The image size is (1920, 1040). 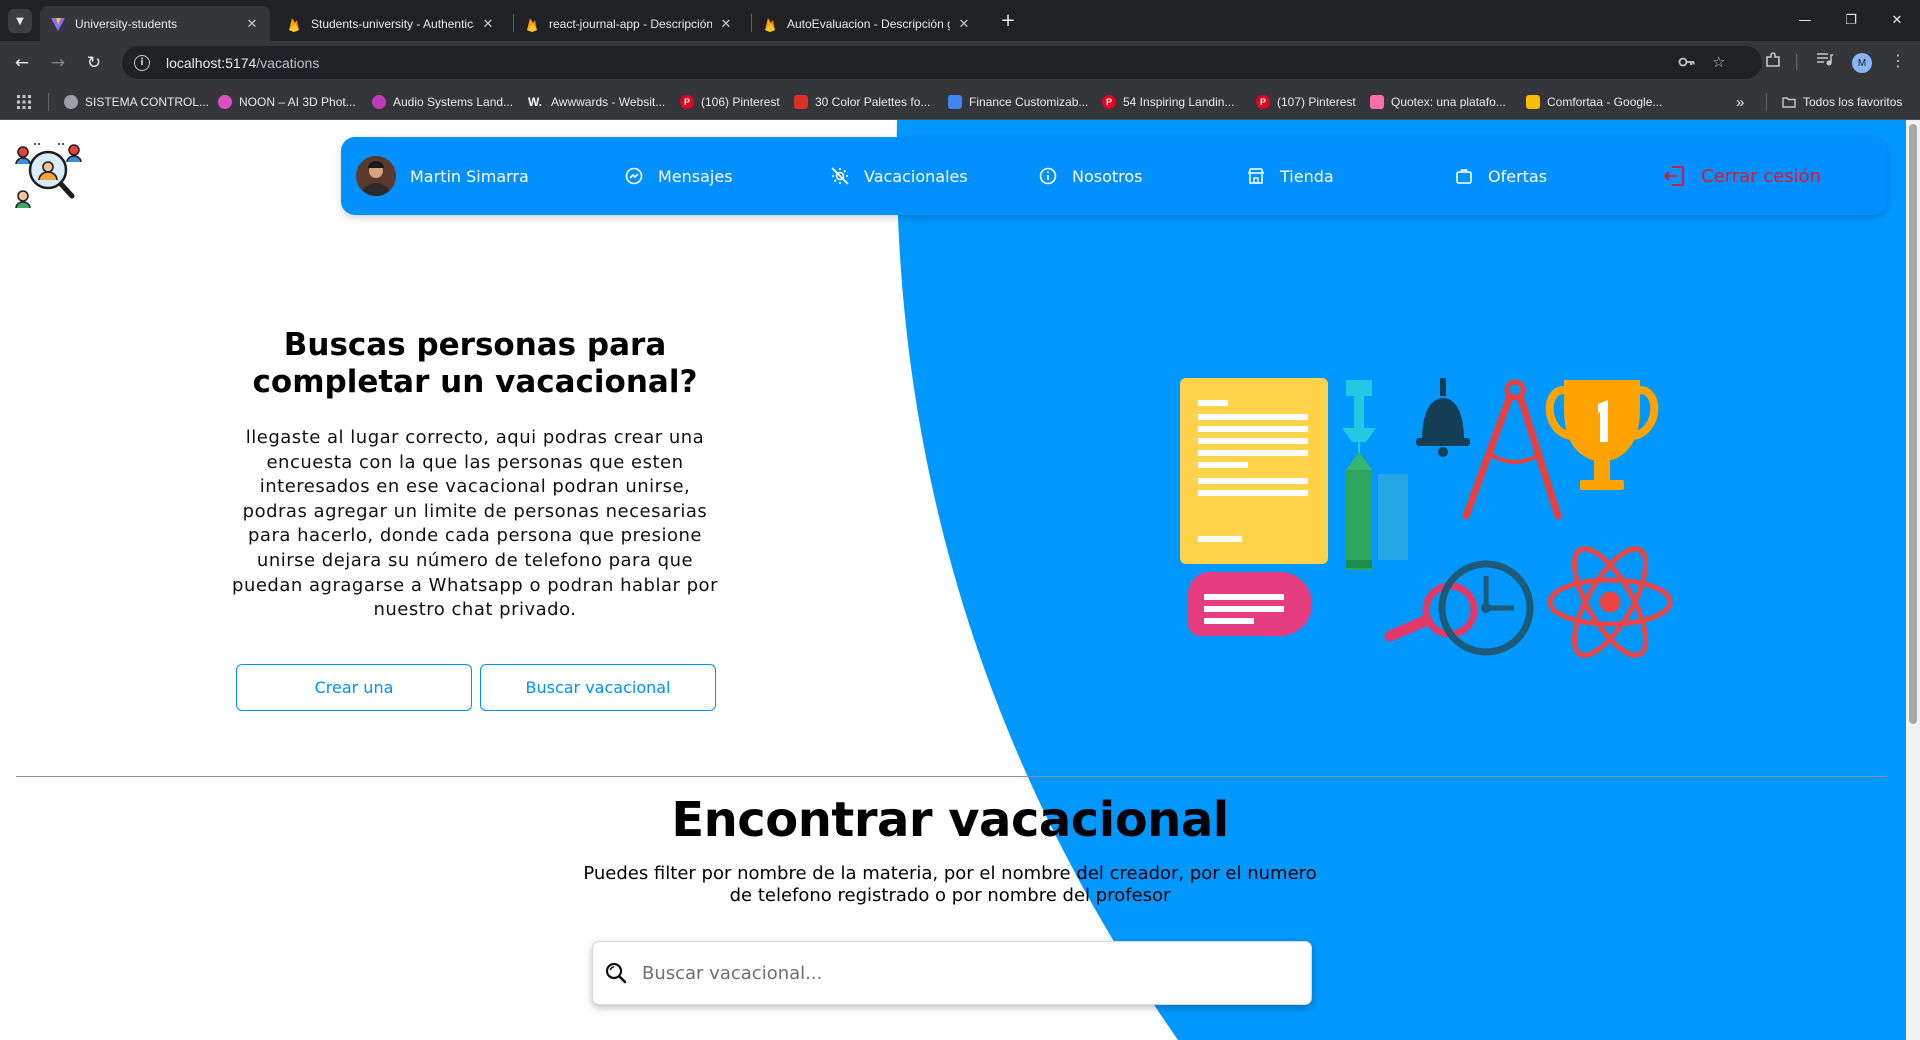 What do you see at coordinates (48, 102) in the screenshot?
I see `bookmarks-separator` at bounding box center [48, 102].